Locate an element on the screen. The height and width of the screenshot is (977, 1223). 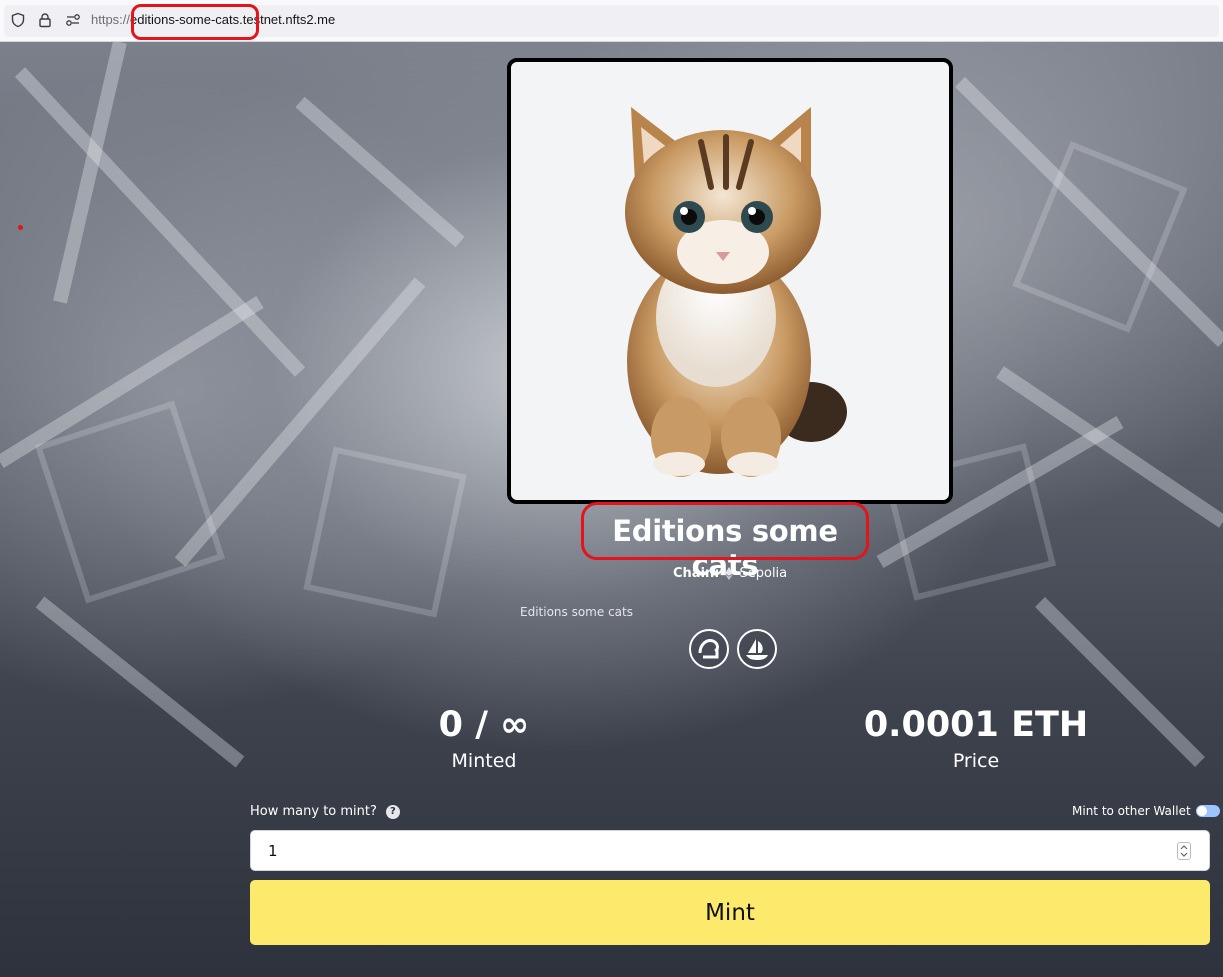
chain-name: Sepolia is located at coordinates (763, 573).